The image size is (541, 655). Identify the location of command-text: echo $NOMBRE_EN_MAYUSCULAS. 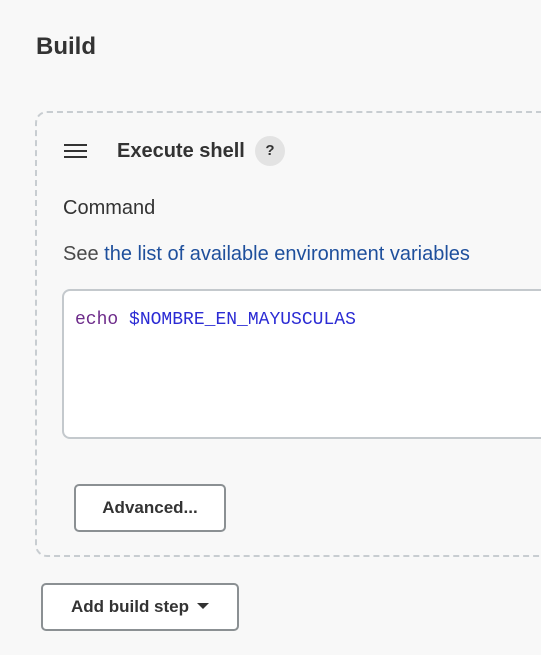
(215, 320).